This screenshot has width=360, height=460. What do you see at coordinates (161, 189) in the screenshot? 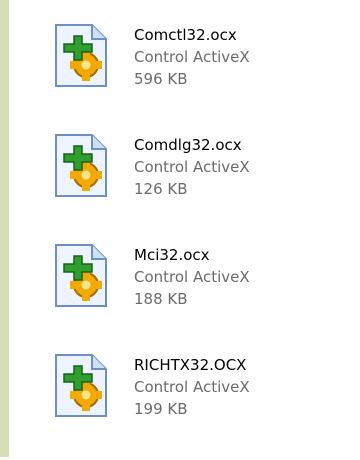
I see `file-size: 126 KB` at bounding box center [161, 189].